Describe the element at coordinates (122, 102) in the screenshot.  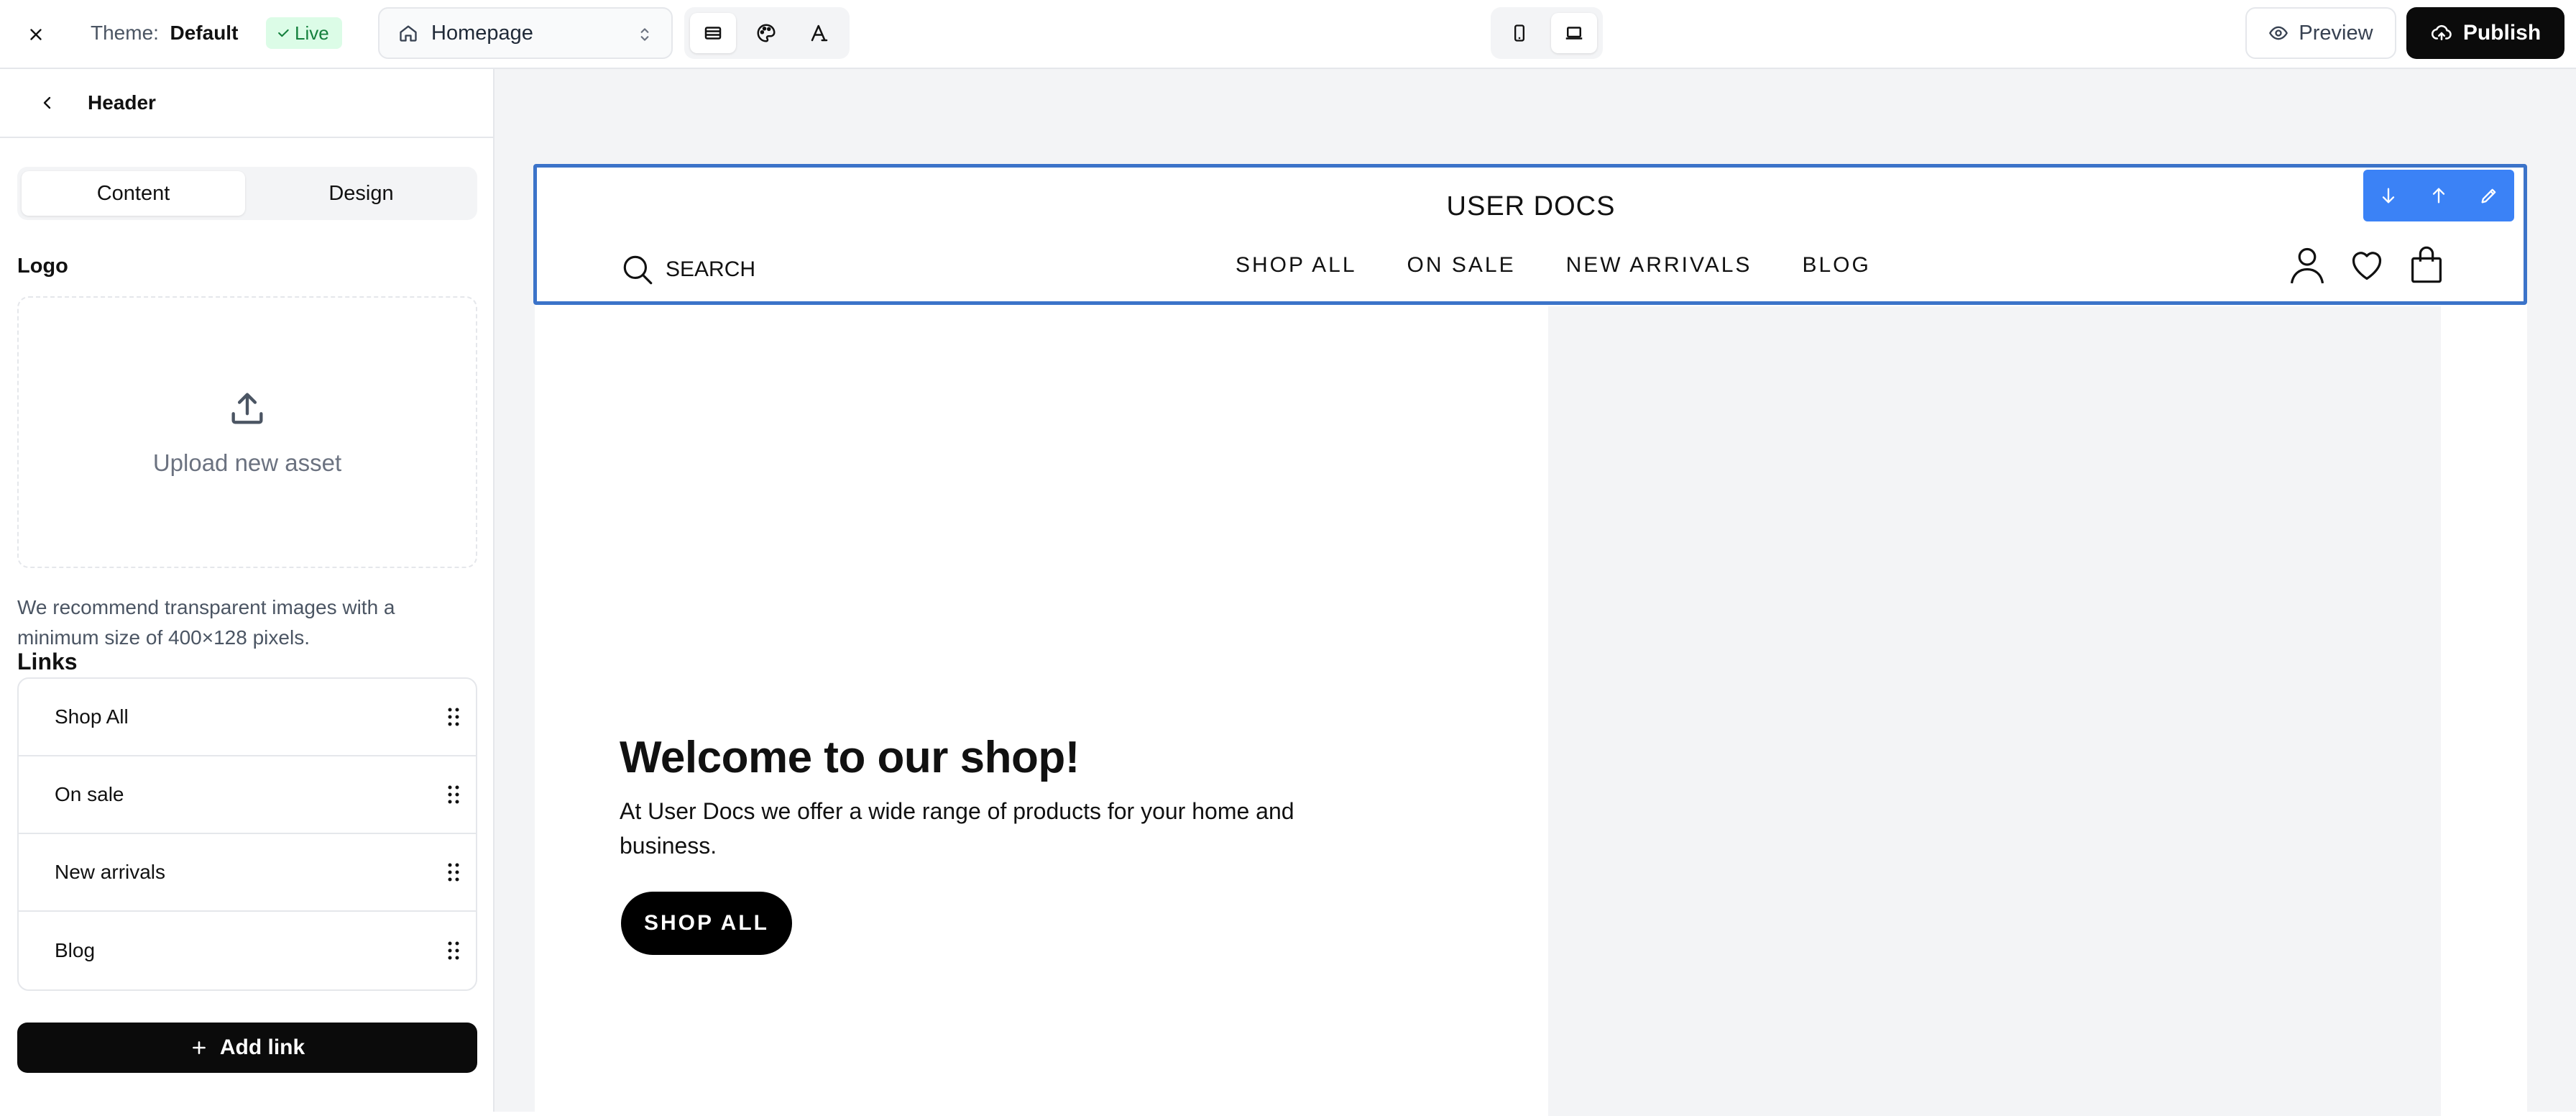
I see `sidebar-title: Header` at that location.